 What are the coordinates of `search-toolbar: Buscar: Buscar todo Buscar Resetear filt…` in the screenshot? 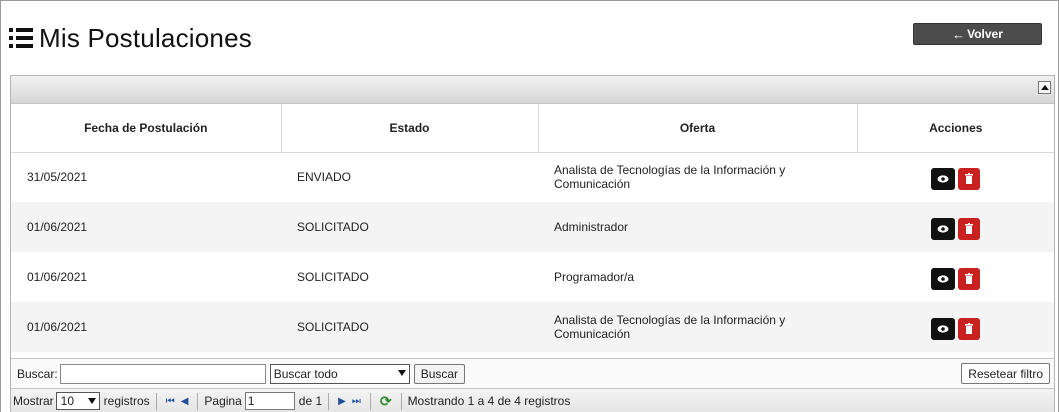 It's located at (532, 373).